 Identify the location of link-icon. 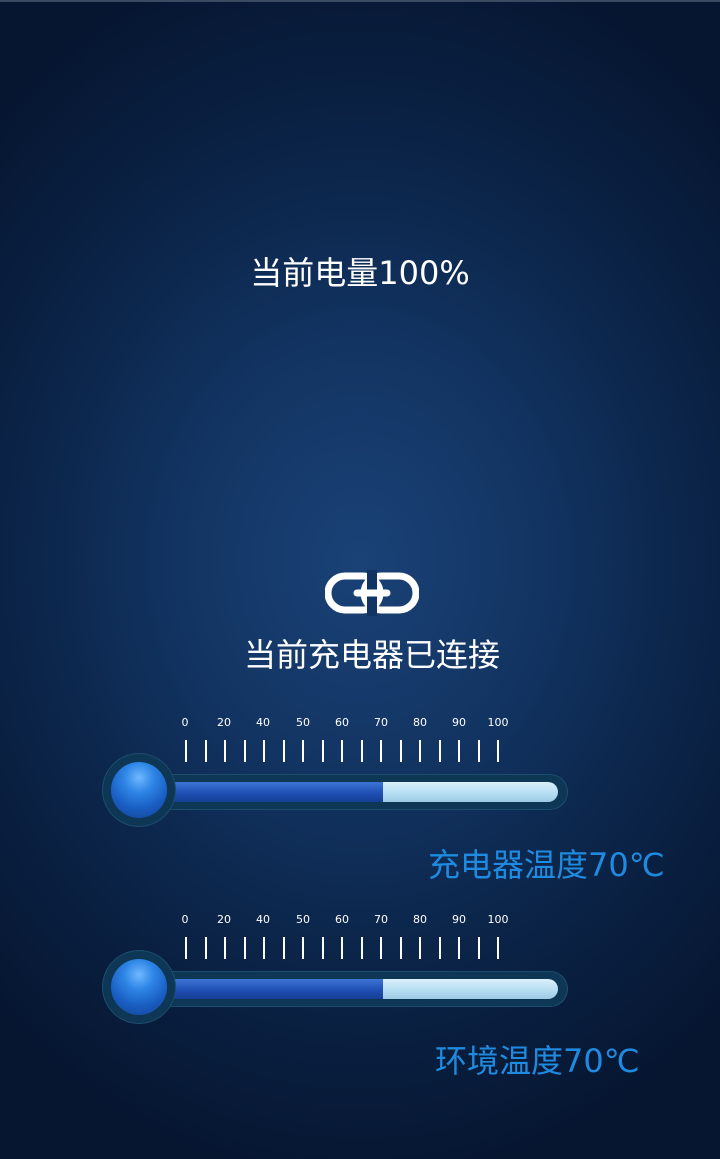
(372, 593).